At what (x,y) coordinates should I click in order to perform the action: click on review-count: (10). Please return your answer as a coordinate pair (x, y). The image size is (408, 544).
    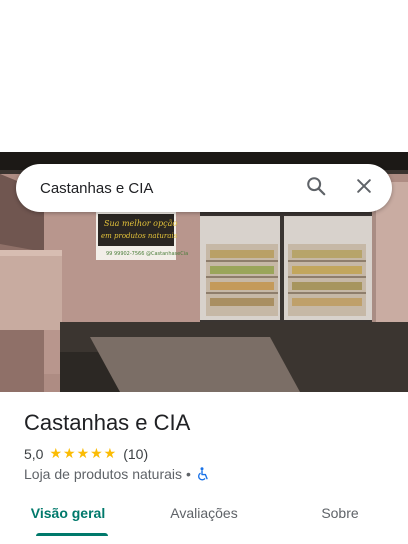
    Looking at the image, I should click on (135, 454).